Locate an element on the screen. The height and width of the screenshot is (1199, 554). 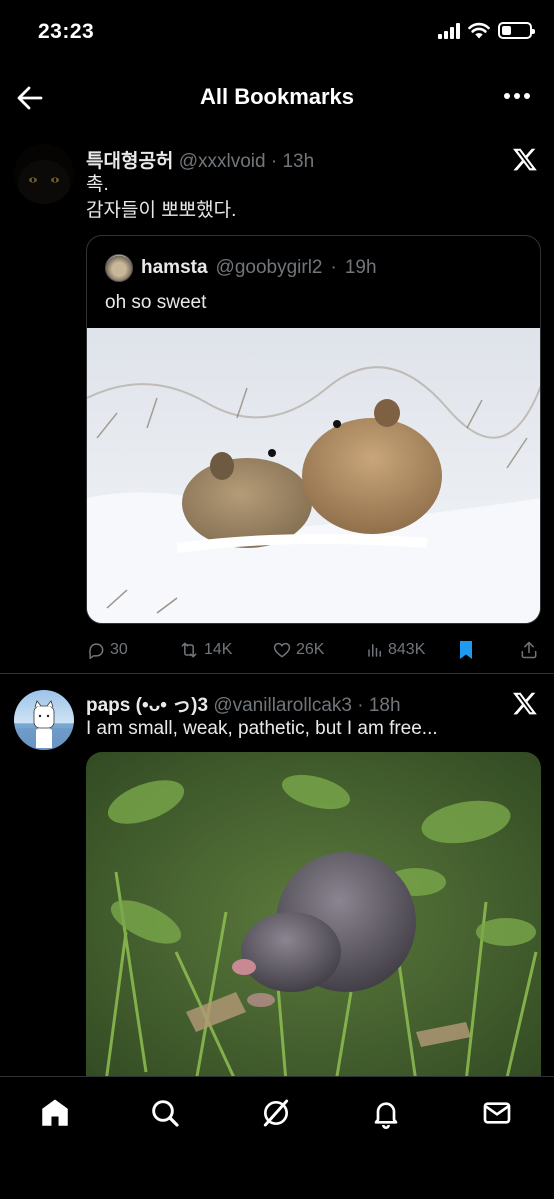
status-bar: 23:23 is located at coordinates (277, 33).